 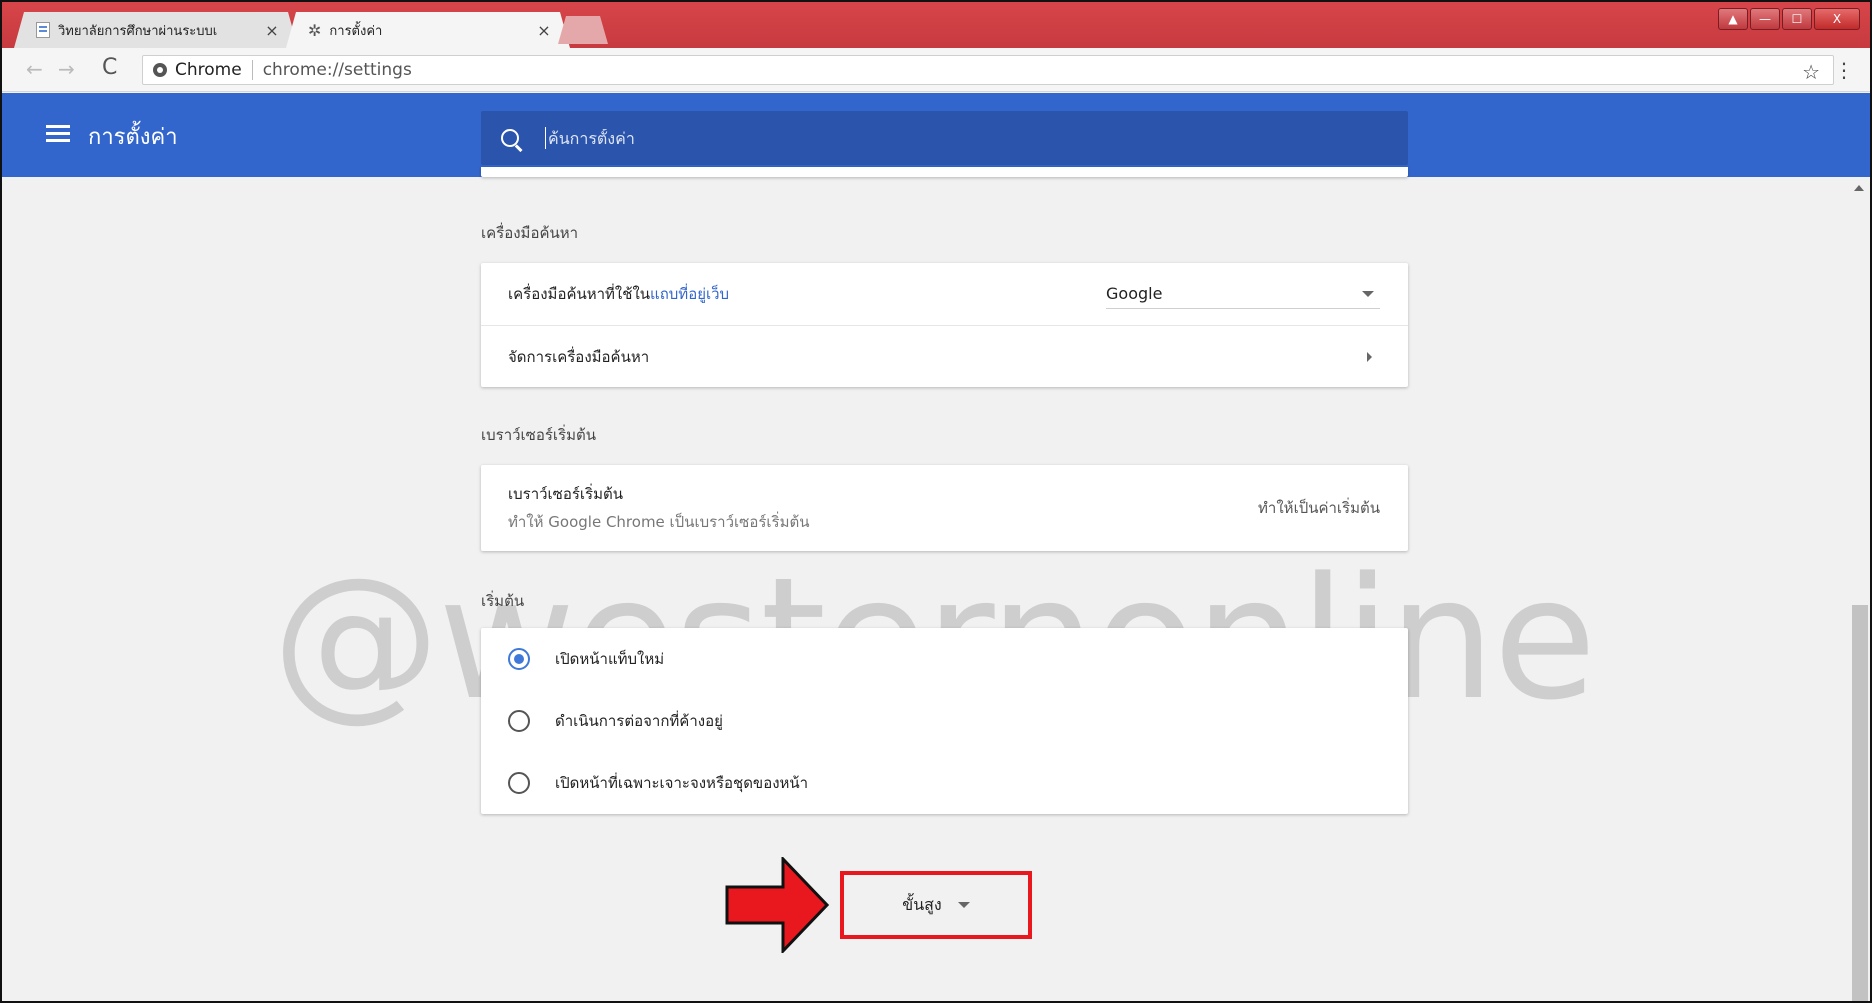 What do you see at coordinates (1733, 19) in the screenshot?
I see `user-icon: ▲` at bounding box center [1733, 19].